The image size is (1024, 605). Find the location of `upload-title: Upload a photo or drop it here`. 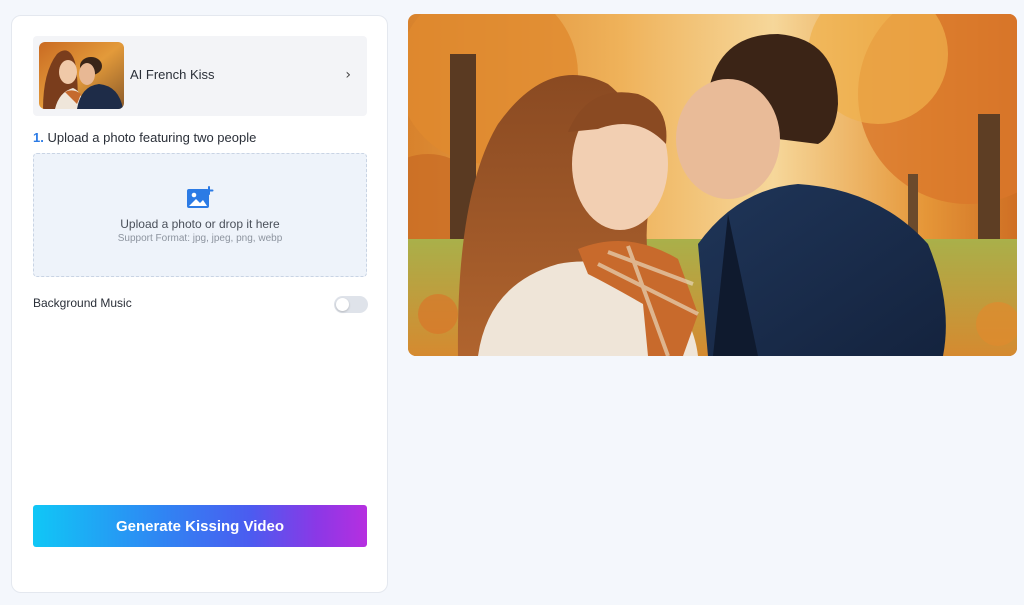

upload-title: Upload a photo or drop it here is located at coordinates (200, 224).